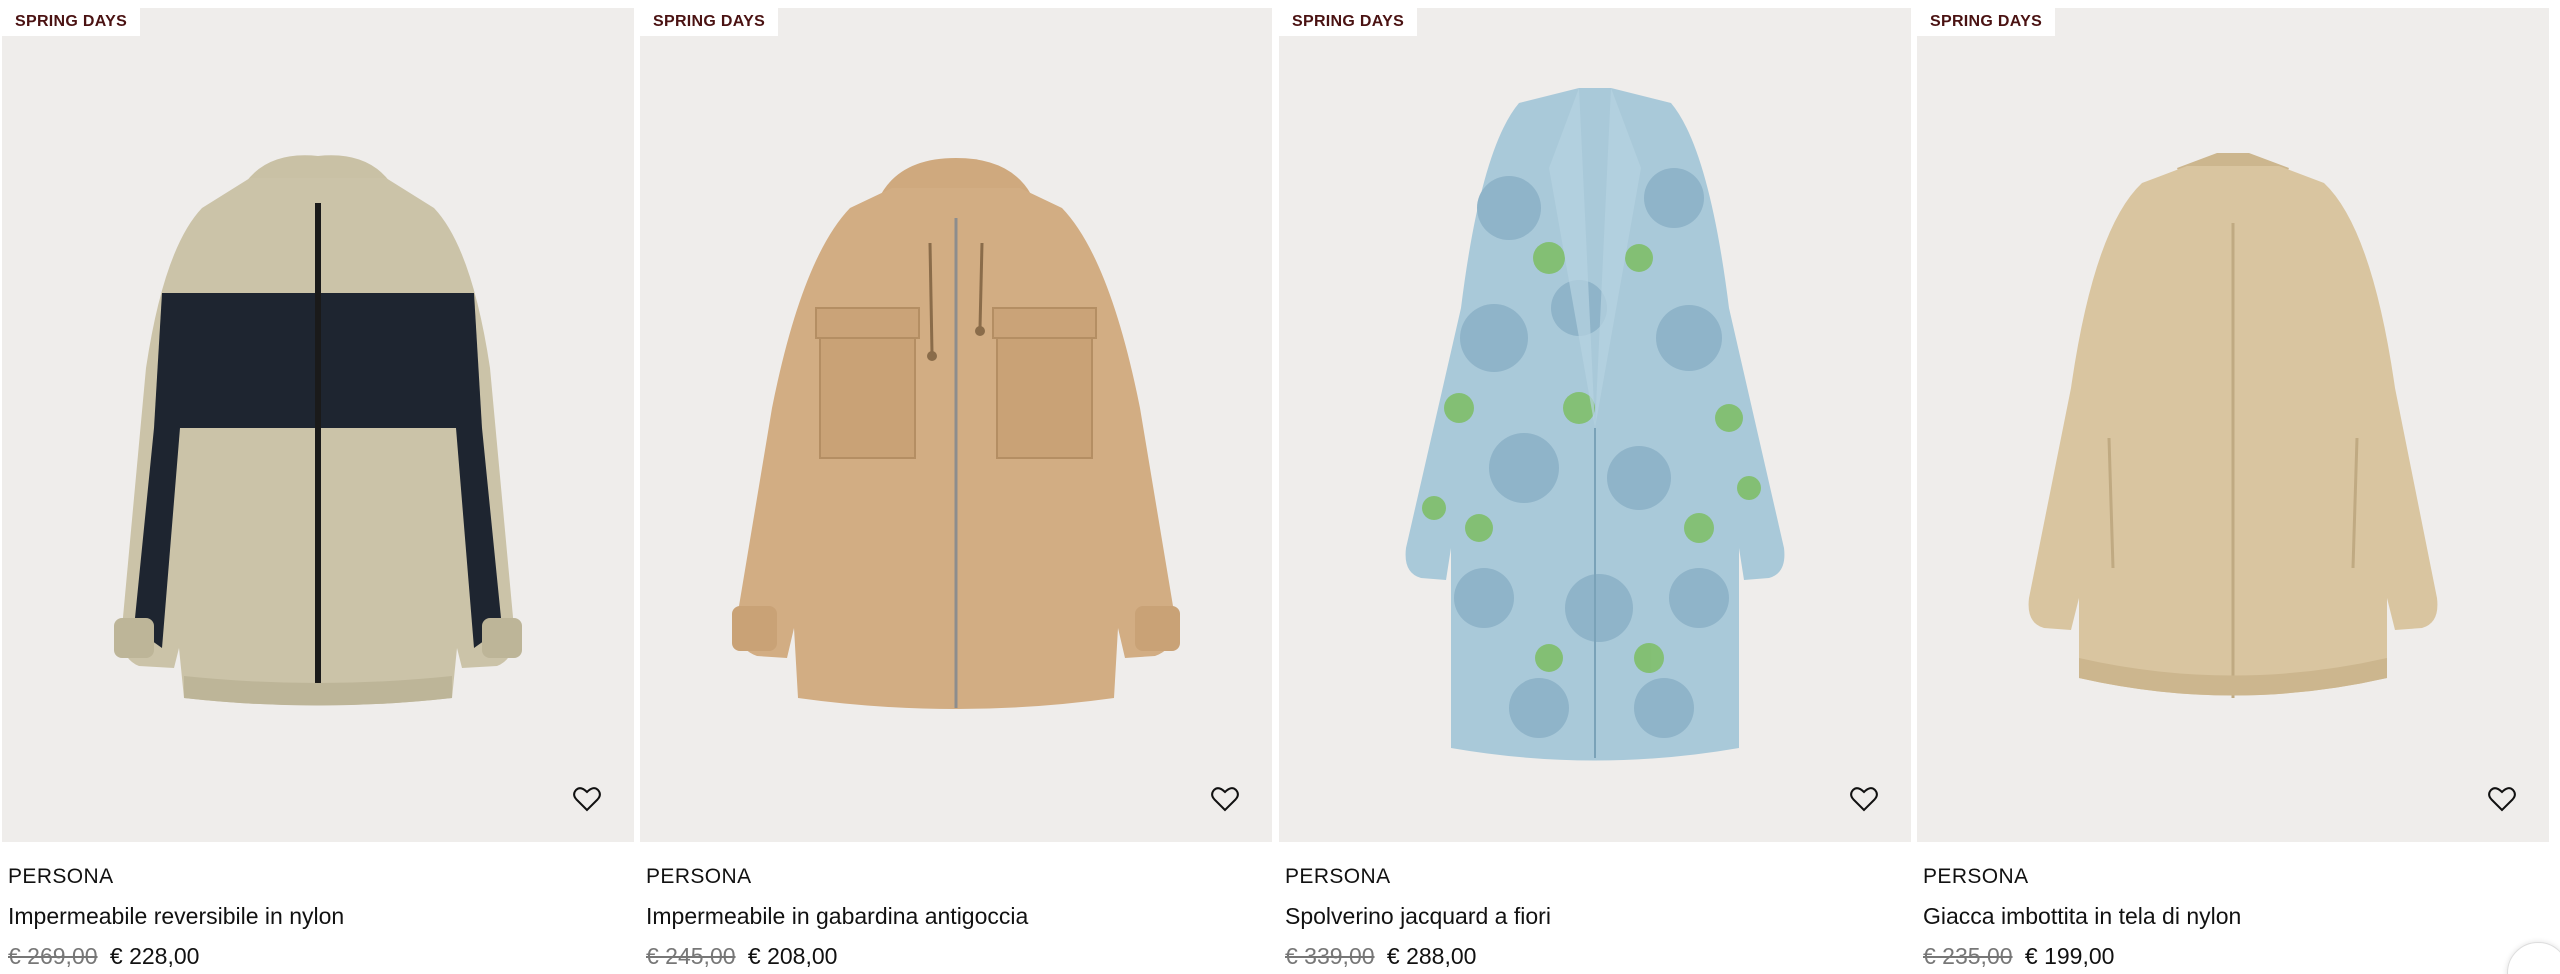 This screenshot has height=974, width=2560. What do you see at coordinates (691, 956) in the screenshot?
I see `original-price: € 245,00` at bounding box center [691, 956].